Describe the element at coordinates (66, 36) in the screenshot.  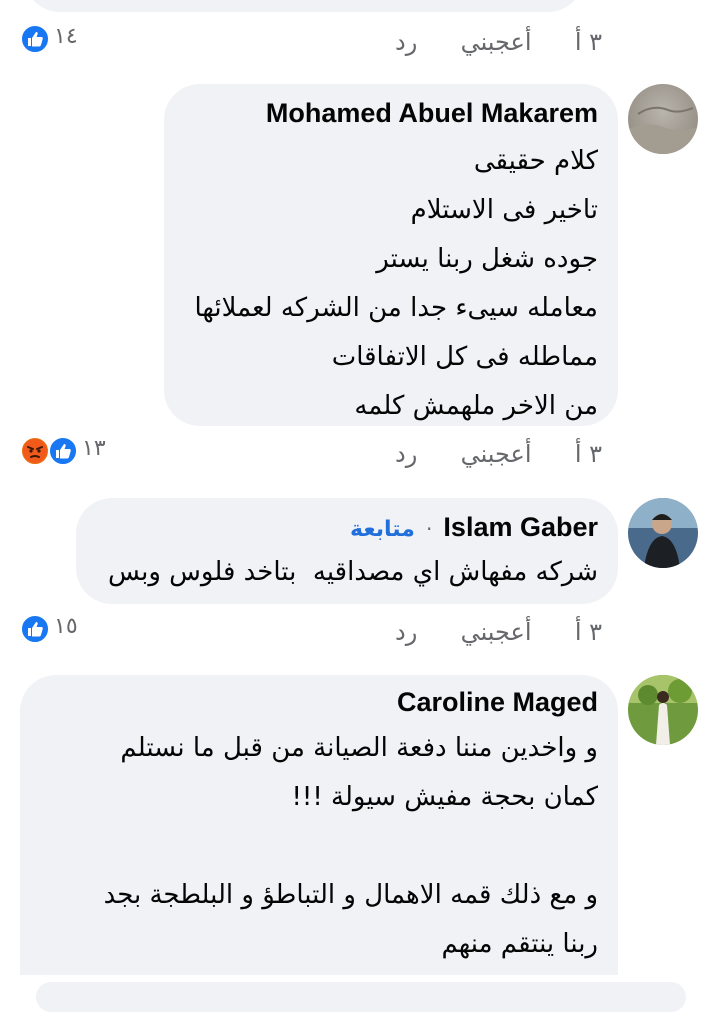
I see `reaction-count: ١٤` at that location.